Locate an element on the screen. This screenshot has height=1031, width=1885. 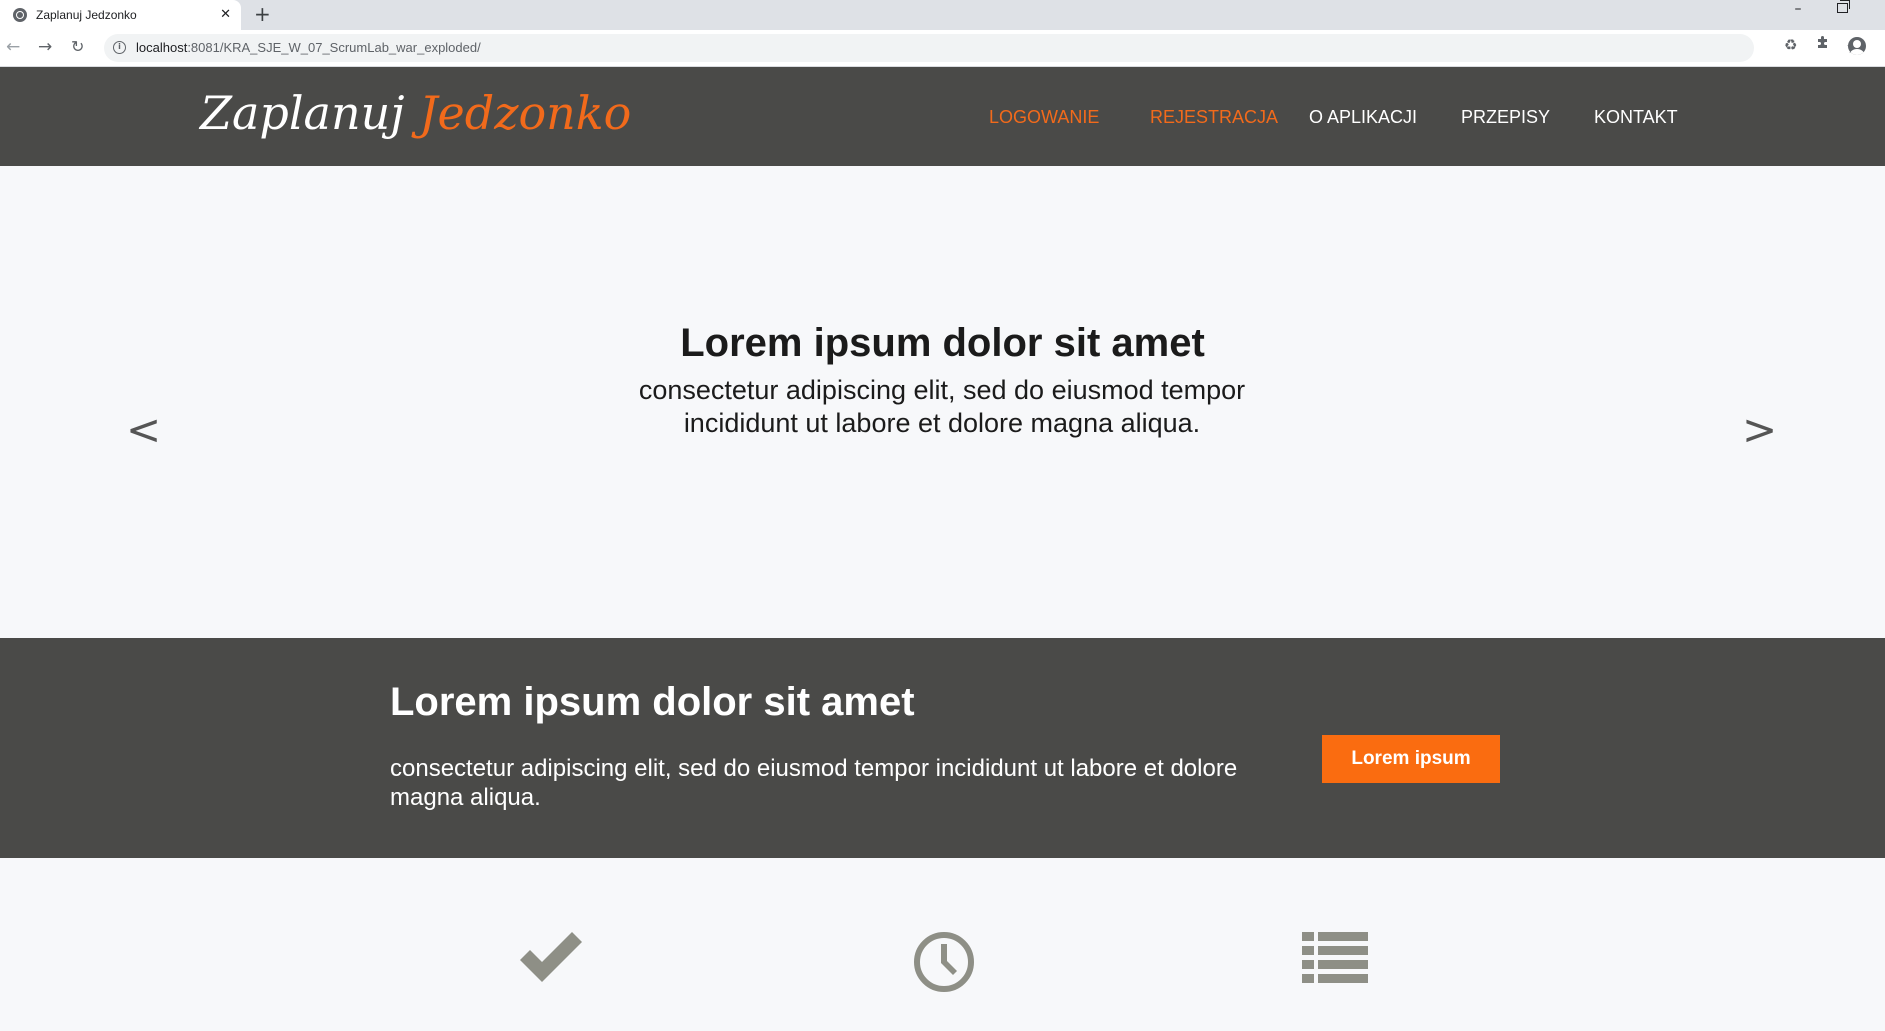
slider-prev-button: < is located at coordinates (143, 430).